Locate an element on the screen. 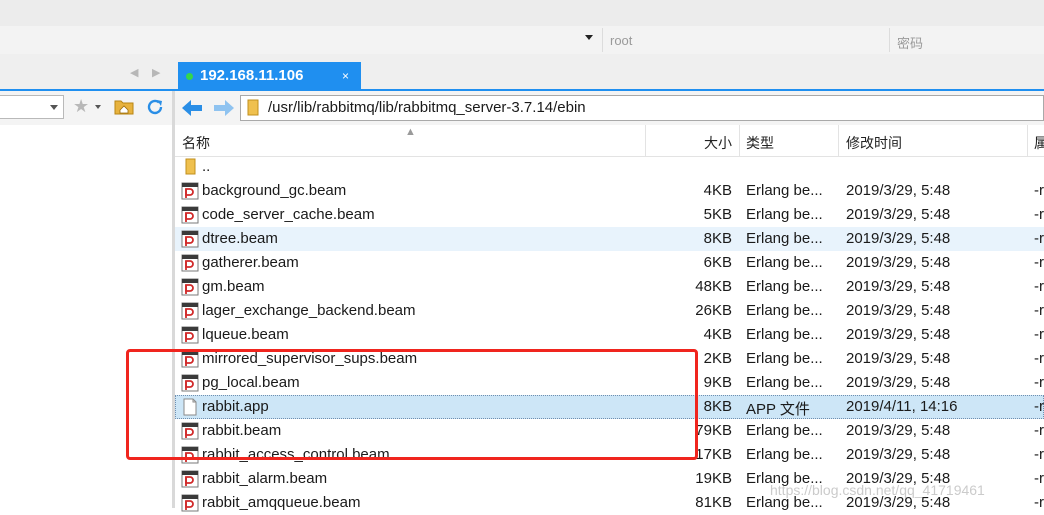  column-header-name: 名称 is located at coordinates (196, 143).